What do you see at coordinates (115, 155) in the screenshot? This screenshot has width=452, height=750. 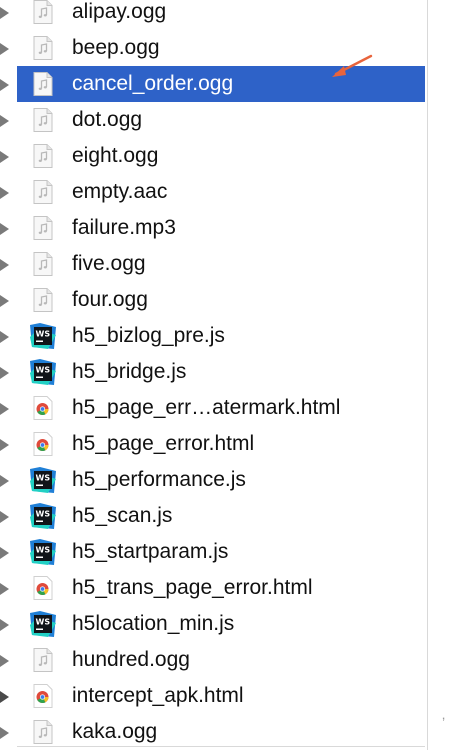 I see `file-name-label: eight.ogg` at bounding box center [115, 155].